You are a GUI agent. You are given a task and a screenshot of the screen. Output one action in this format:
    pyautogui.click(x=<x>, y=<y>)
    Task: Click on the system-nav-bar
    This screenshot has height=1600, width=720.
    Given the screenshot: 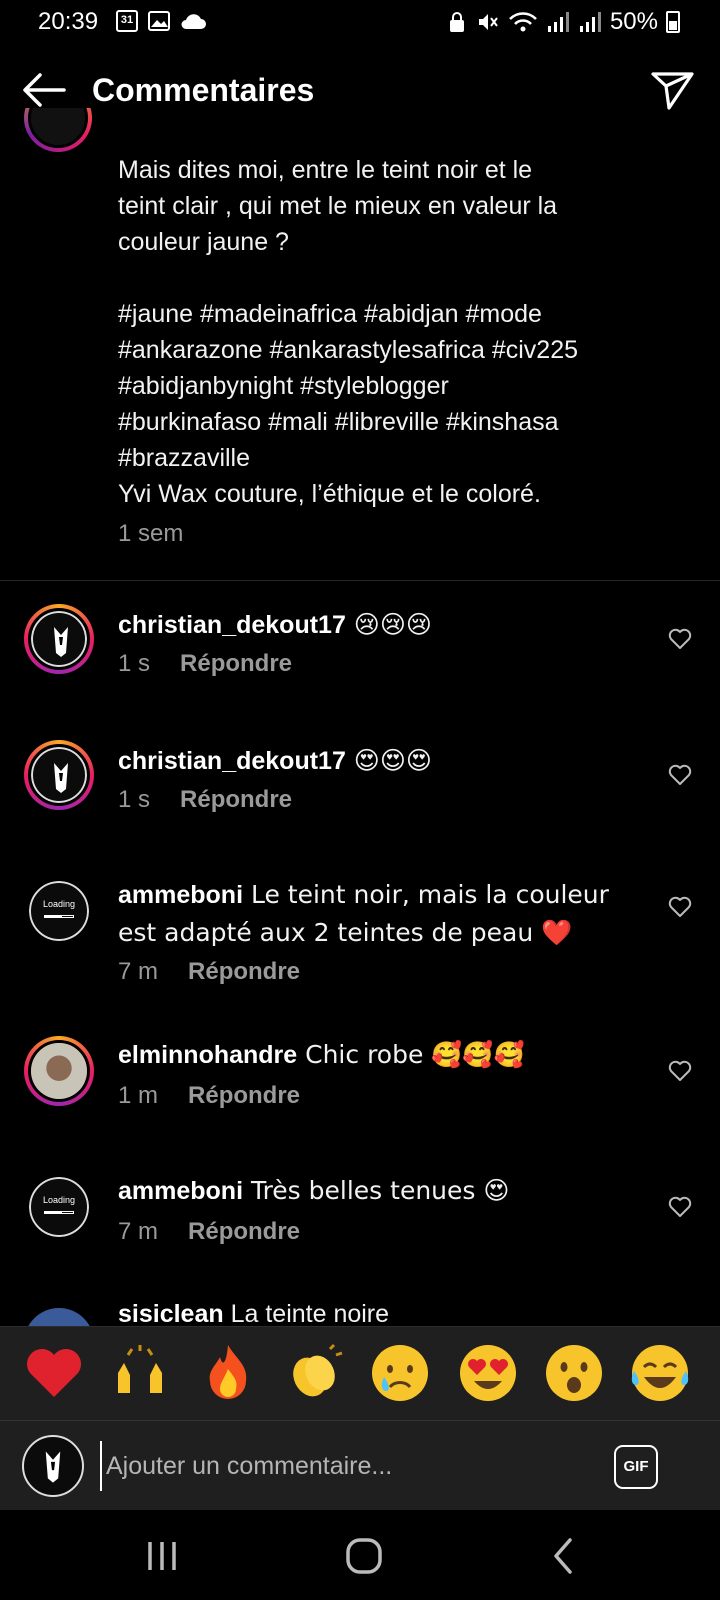 What is the action you would take?
    pyautogui.click(x=360, y=1555)
    